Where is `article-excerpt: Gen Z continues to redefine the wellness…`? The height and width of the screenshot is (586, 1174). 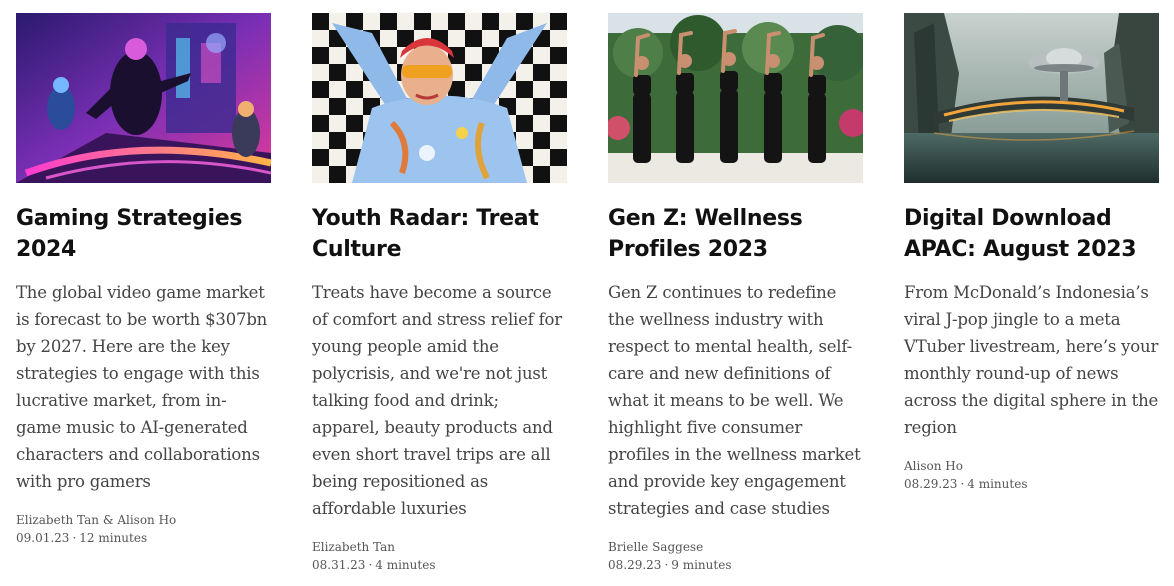 article-excerpt: Gen Z continues to redefine the wellness… is located at coordinates (734, 400).